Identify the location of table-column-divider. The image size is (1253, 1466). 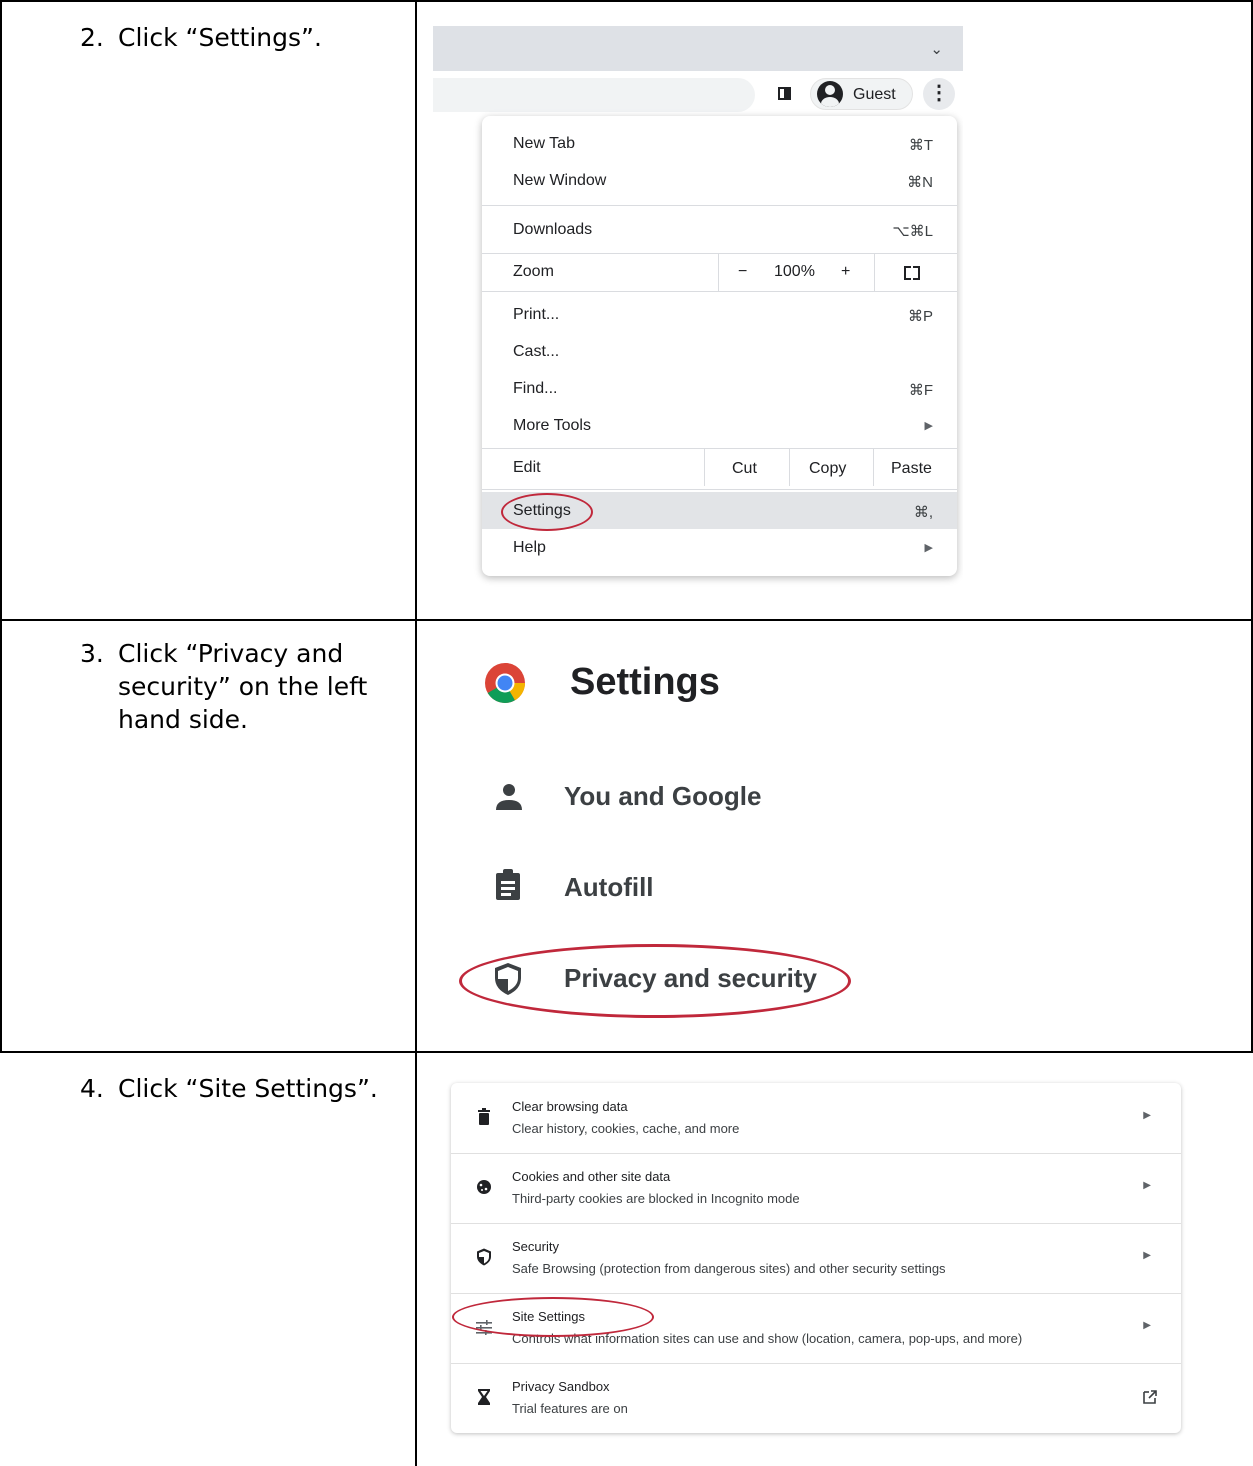
(416, 733).